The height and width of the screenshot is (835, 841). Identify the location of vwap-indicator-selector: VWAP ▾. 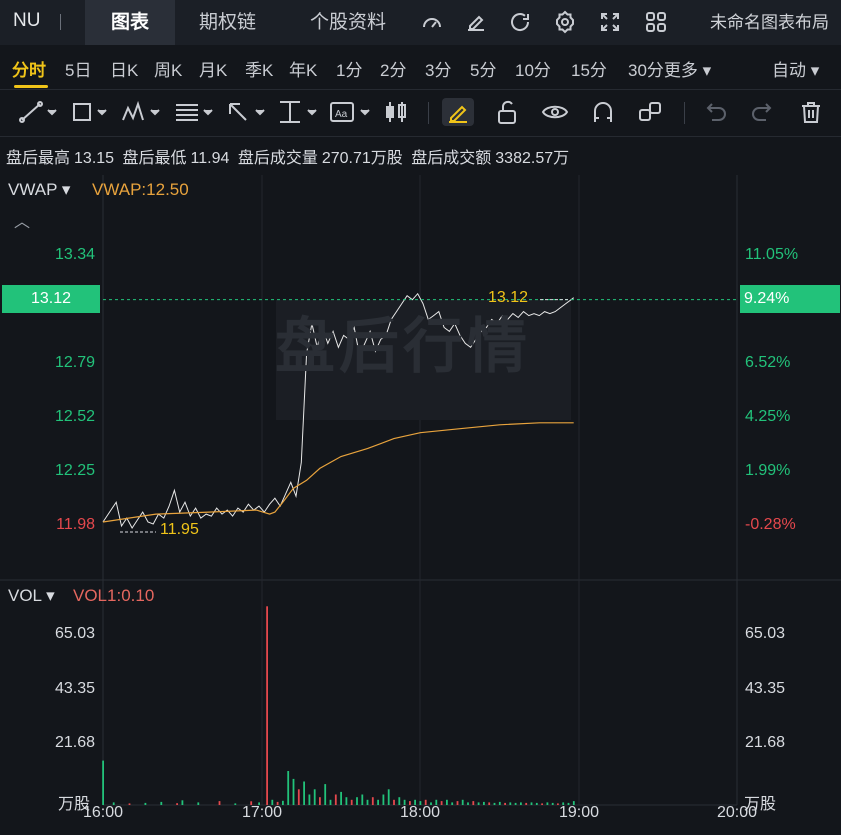
(39, 190).